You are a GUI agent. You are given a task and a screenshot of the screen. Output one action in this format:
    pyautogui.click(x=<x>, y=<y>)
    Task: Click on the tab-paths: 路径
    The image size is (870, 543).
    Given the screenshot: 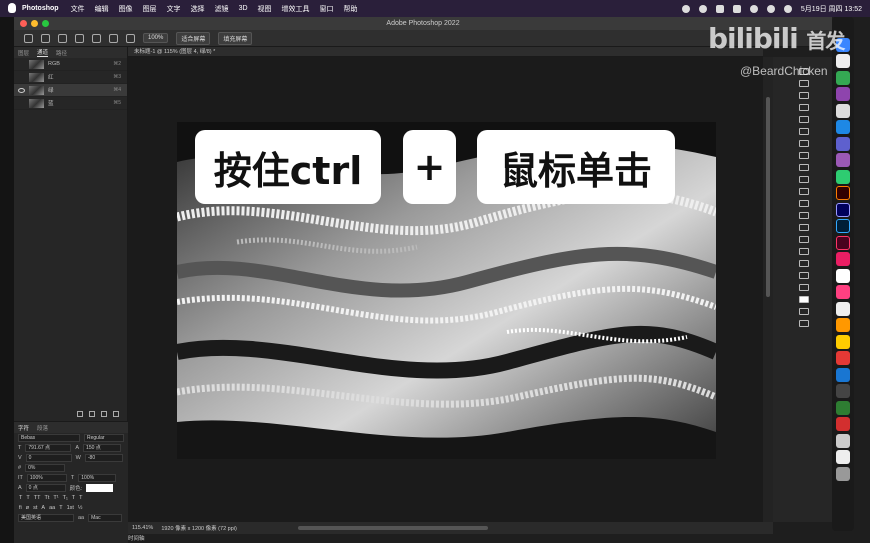 What is the action you would take?
    pyautogui.click(x=61, y=53)
    